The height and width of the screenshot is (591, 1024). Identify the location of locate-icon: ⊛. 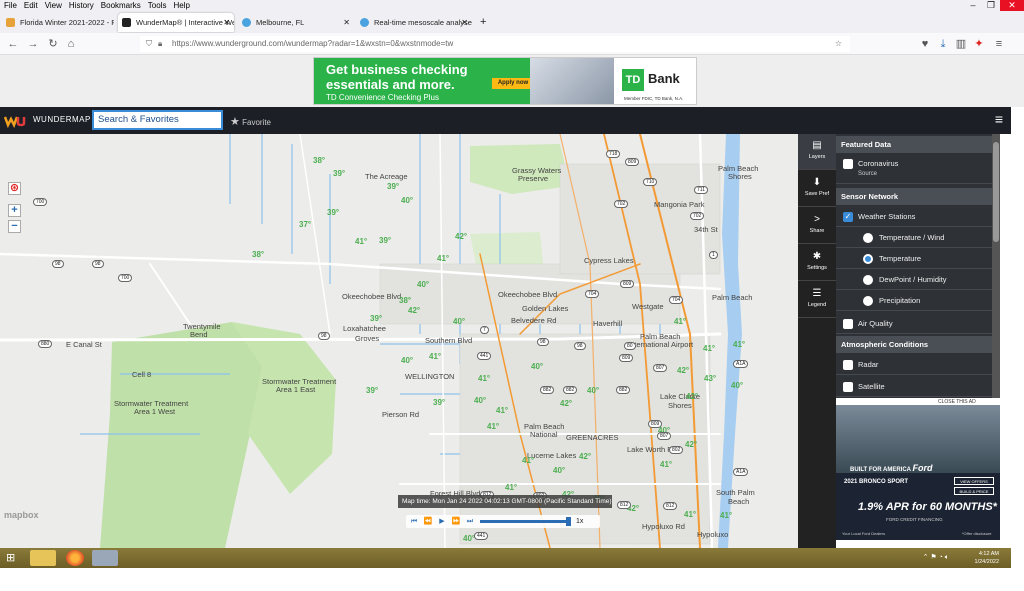
(14, 188).